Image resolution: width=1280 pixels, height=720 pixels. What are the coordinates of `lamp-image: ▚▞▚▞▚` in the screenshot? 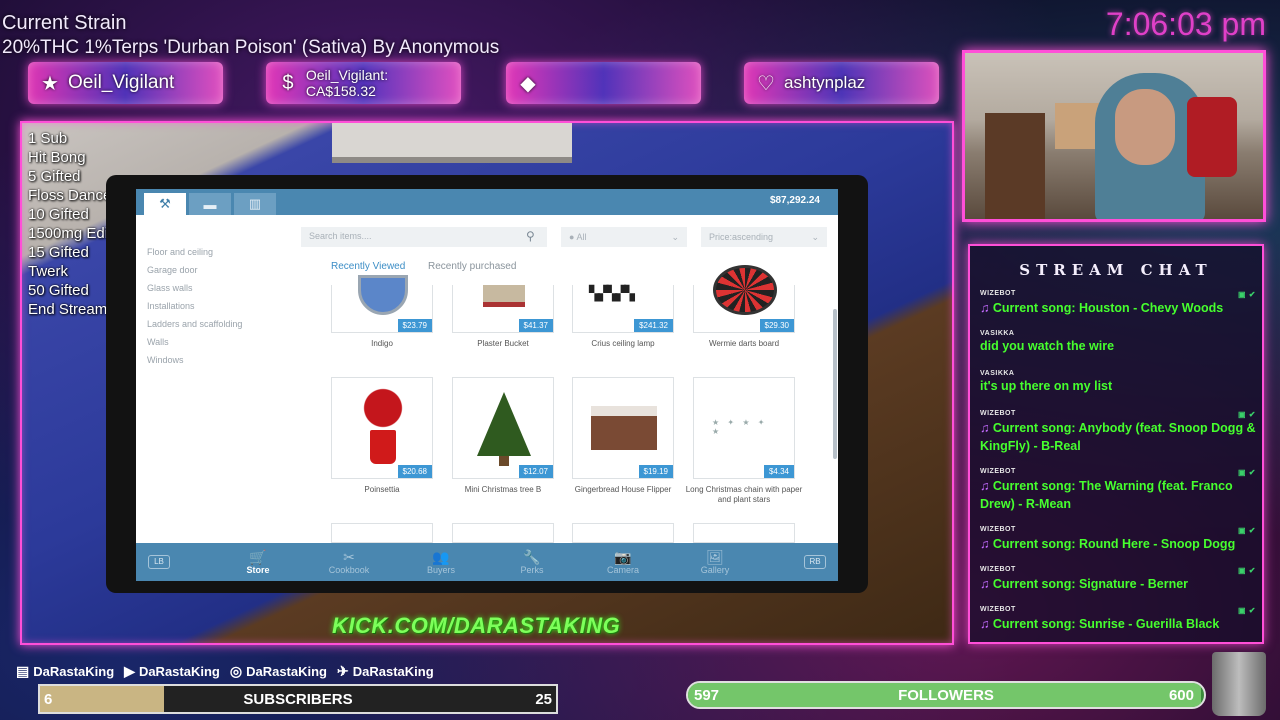 It's located at (612, 293).